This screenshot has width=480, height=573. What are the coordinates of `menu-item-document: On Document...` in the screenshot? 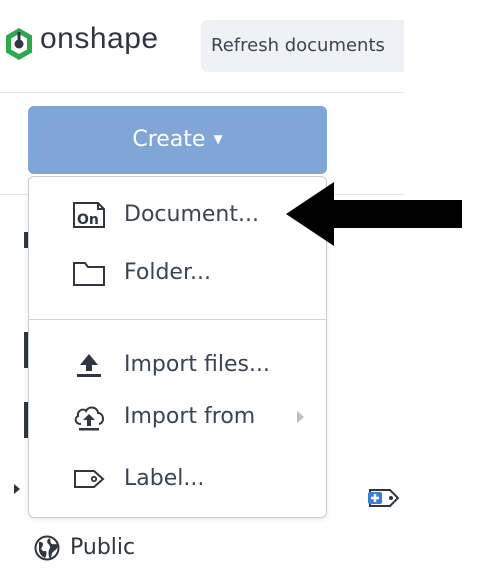 It's located at (177, 215).